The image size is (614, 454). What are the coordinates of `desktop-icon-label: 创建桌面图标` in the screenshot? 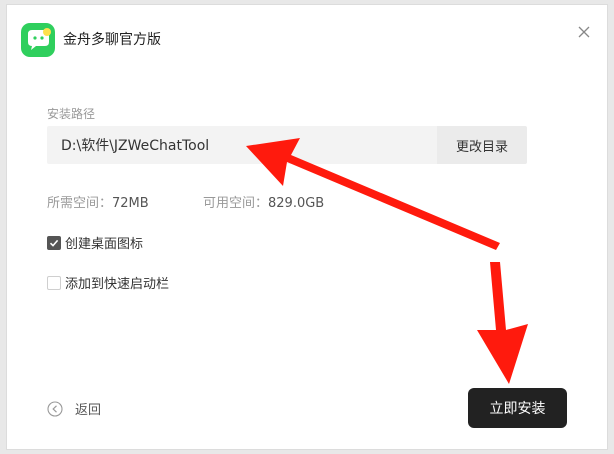 It's located at (104, 244).